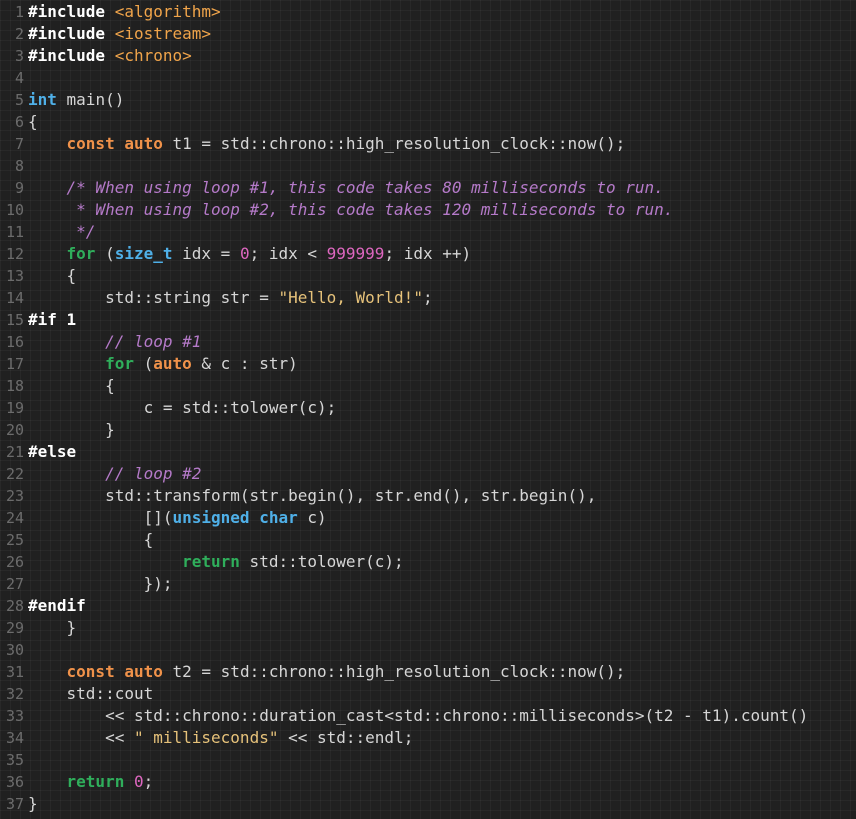 This screenshot has width=856, height=819. I want to click on code-token: }, so click(52, 627).